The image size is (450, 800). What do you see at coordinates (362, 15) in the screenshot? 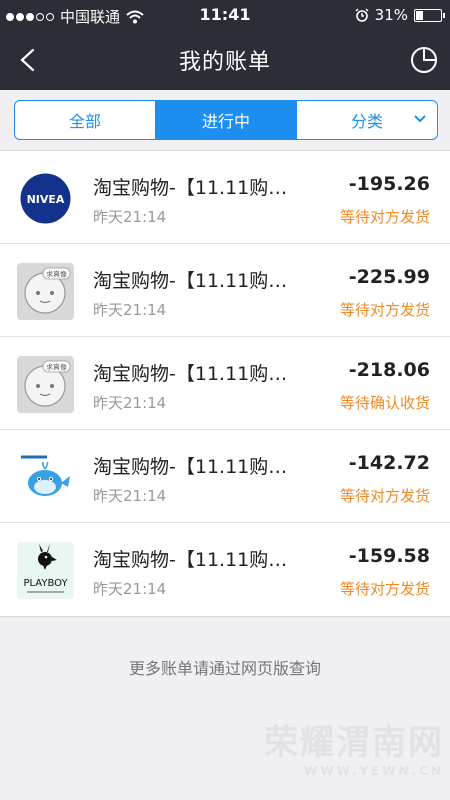
I see `alarm-icon` at bounding box center [362, 15].